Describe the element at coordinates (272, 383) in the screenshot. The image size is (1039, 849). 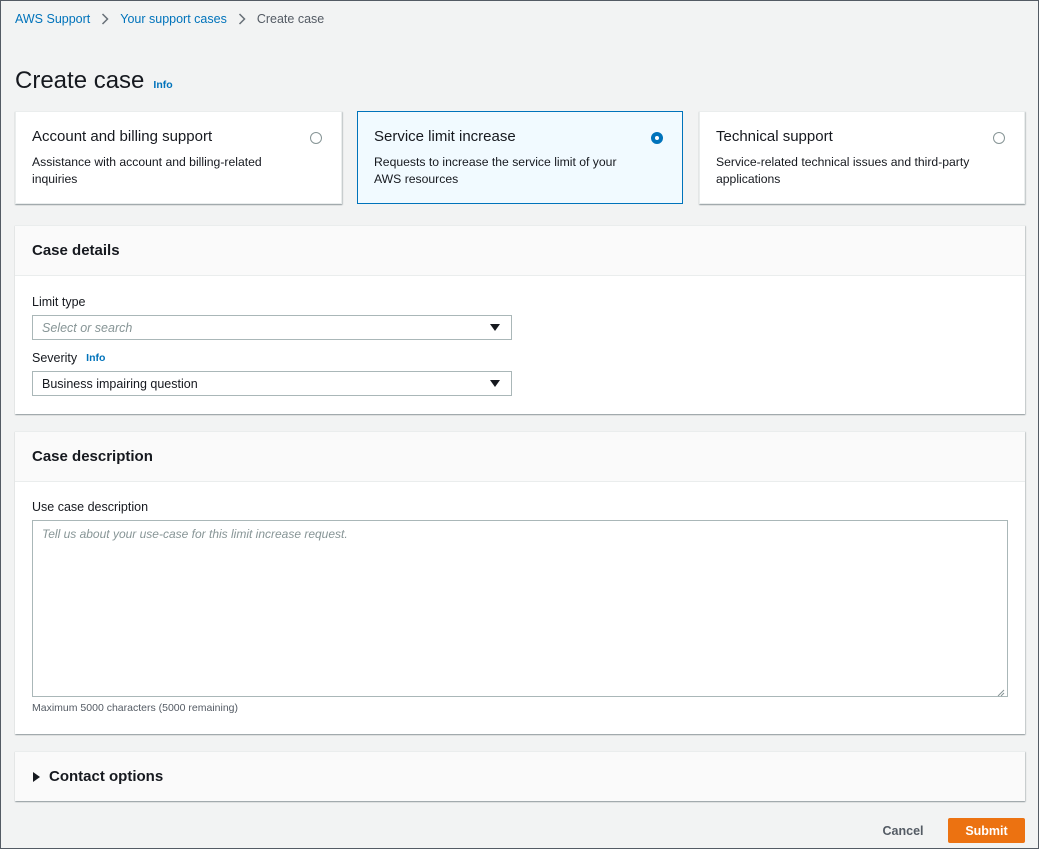
I see `severity-select: Business impairing question` at that location.